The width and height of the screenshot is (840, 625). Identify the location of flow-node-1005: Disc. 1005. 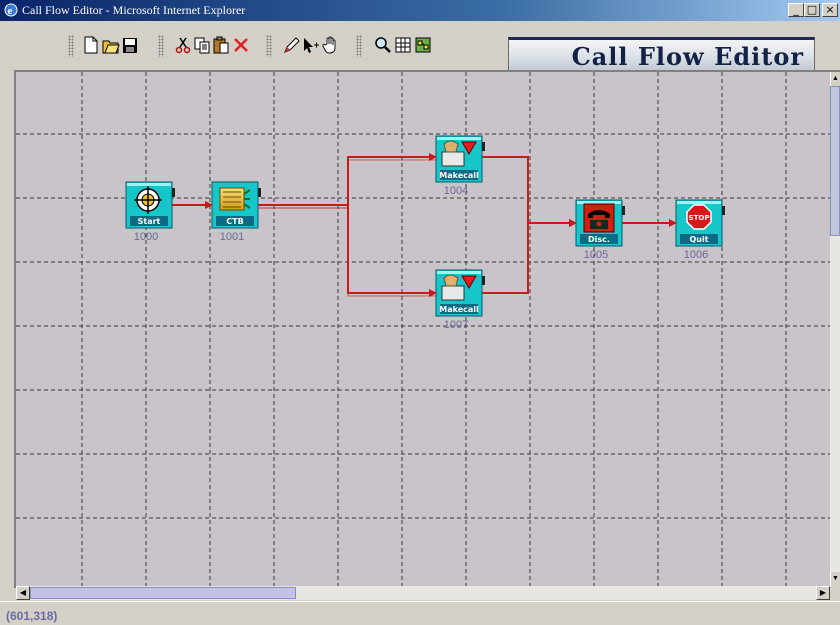
(600, 230).